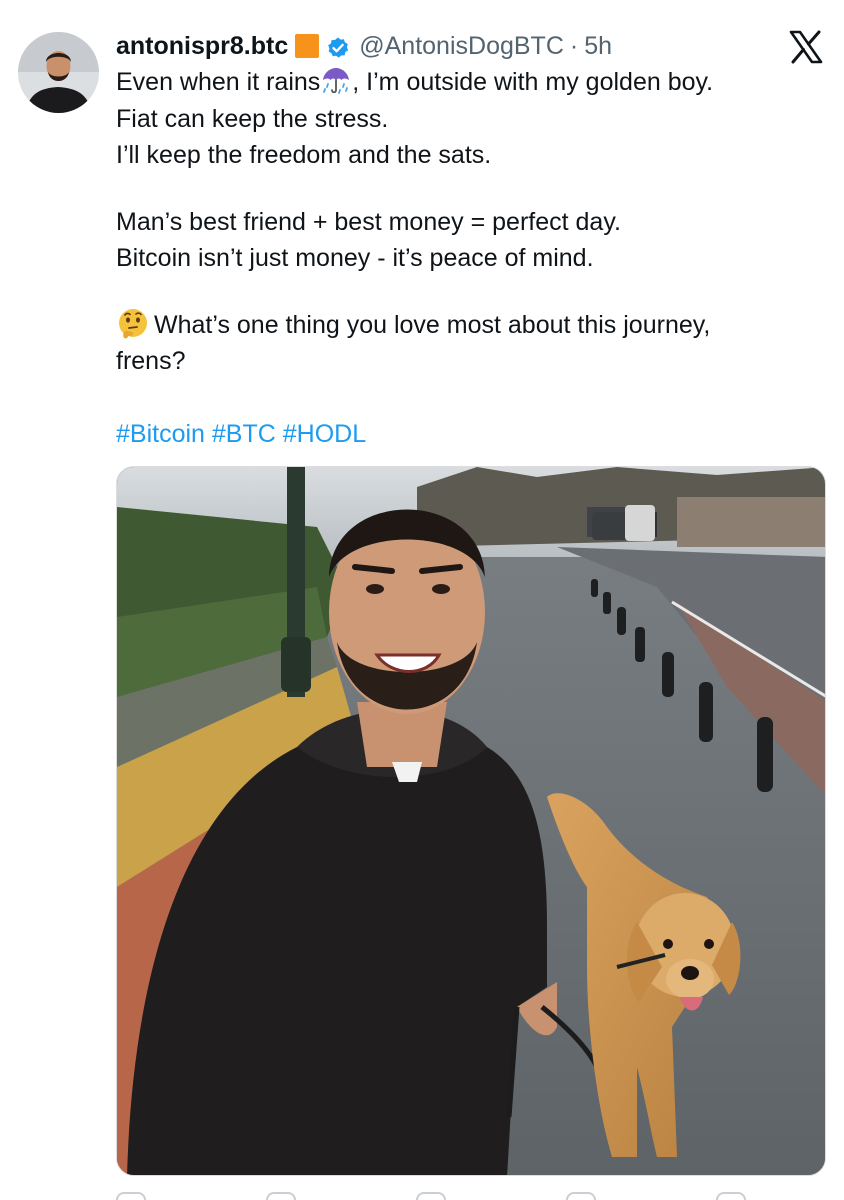  I want to click on verified-badge-icon, so click(338, 46).